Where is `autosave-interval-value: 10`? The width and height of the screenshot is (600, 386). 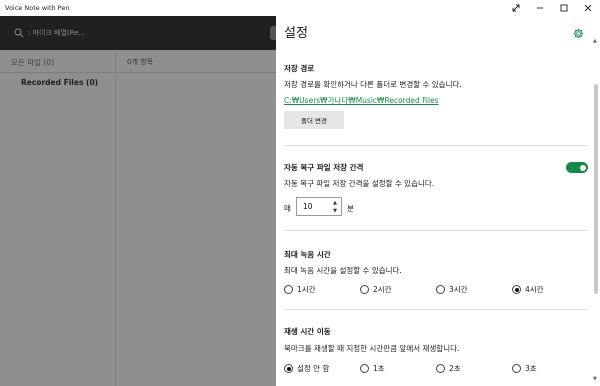 autosave-interval-value: 10 is located at coordinates (308, 206).